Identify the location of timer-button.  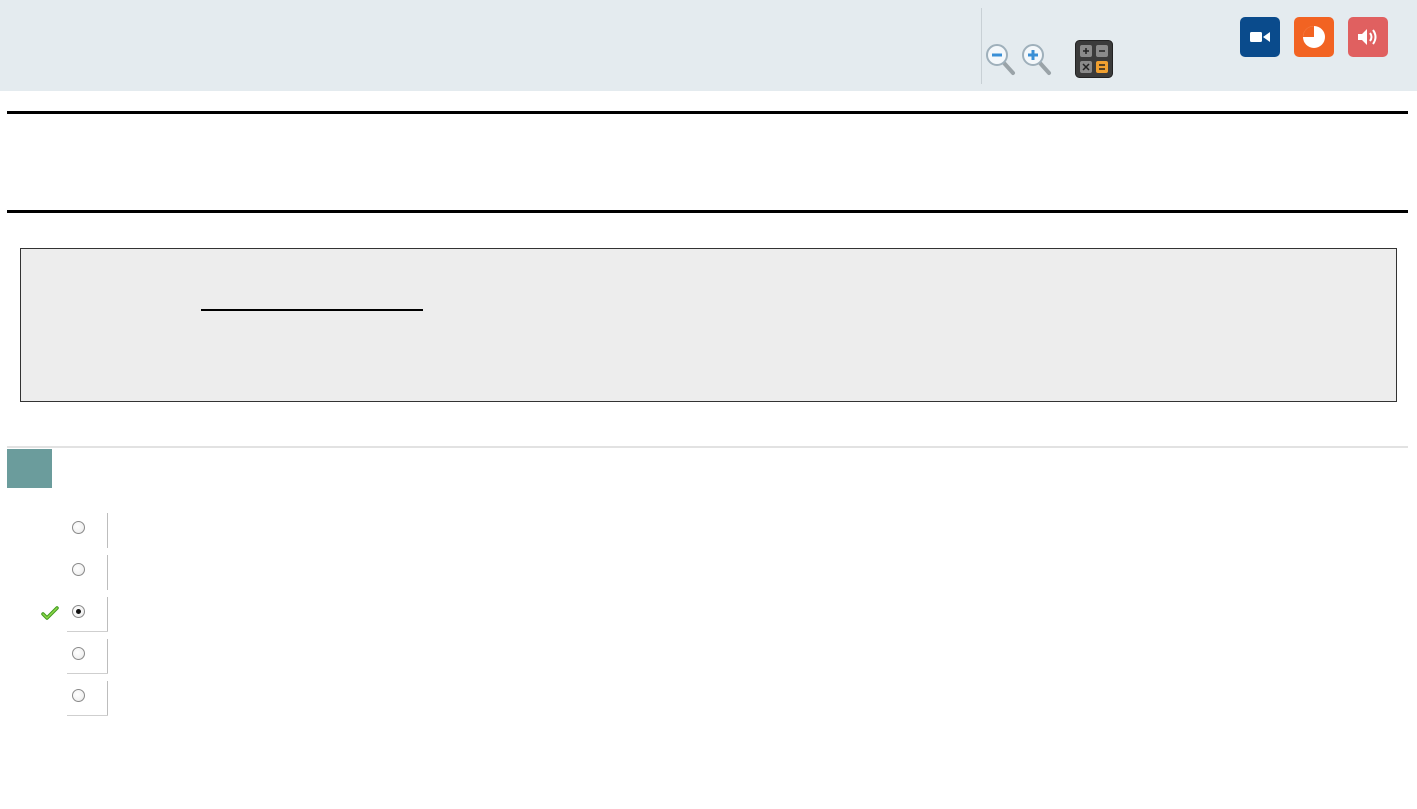
(1314, 37).